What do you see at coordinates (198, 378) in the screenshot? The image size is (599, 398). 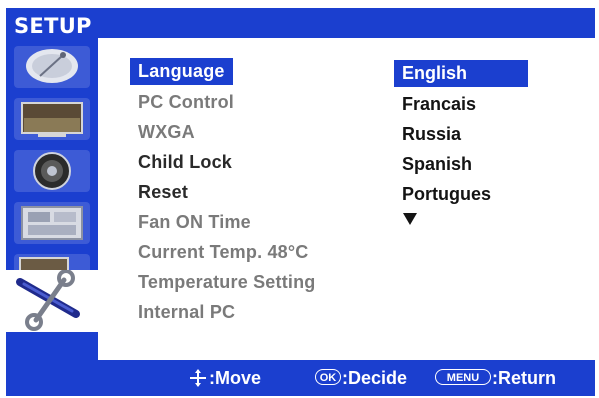 I see `move-arrows-icon` at bounding box center [198, 378].